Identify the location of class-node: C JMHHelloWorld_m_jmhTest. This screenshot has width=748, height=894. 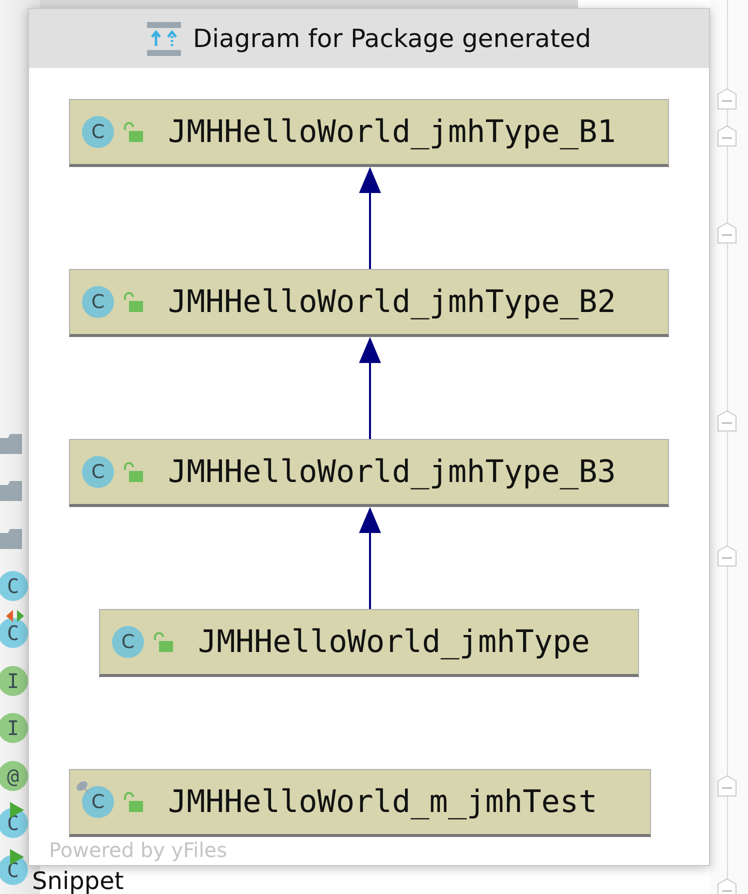
(360, 803).